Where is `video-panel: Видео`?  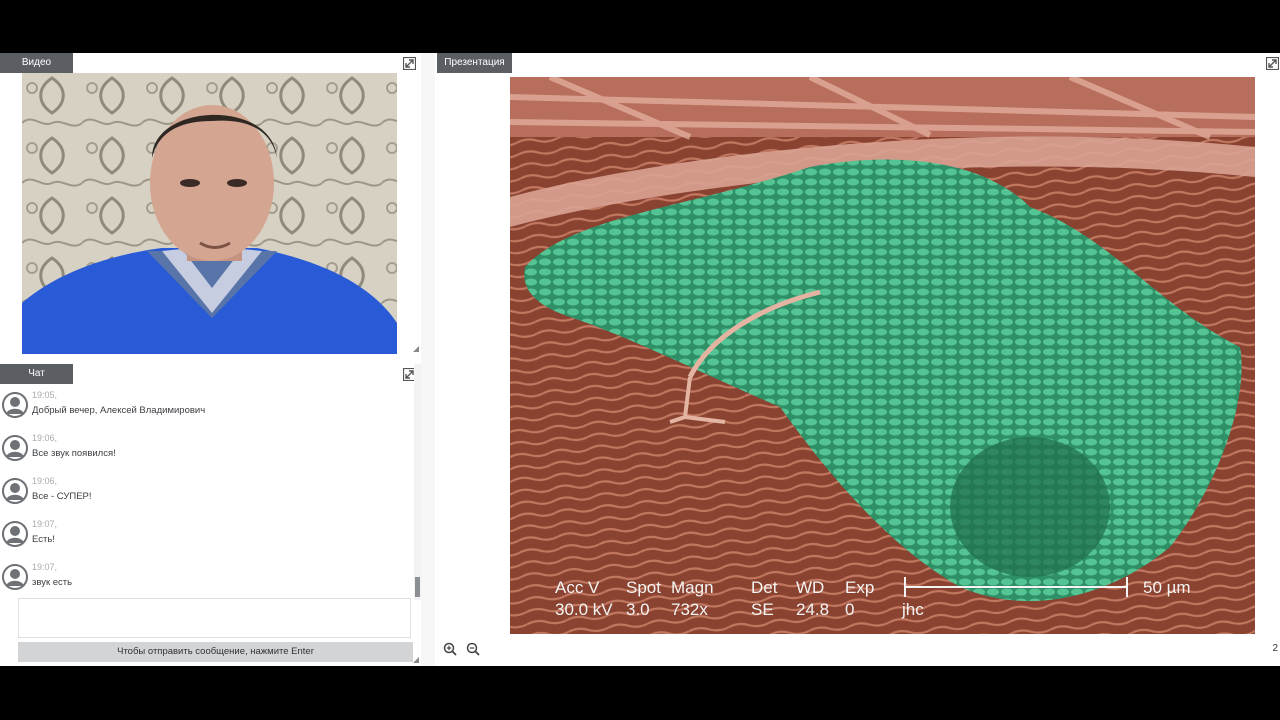 video-panel: Видео is located at coordinates (210, 206).